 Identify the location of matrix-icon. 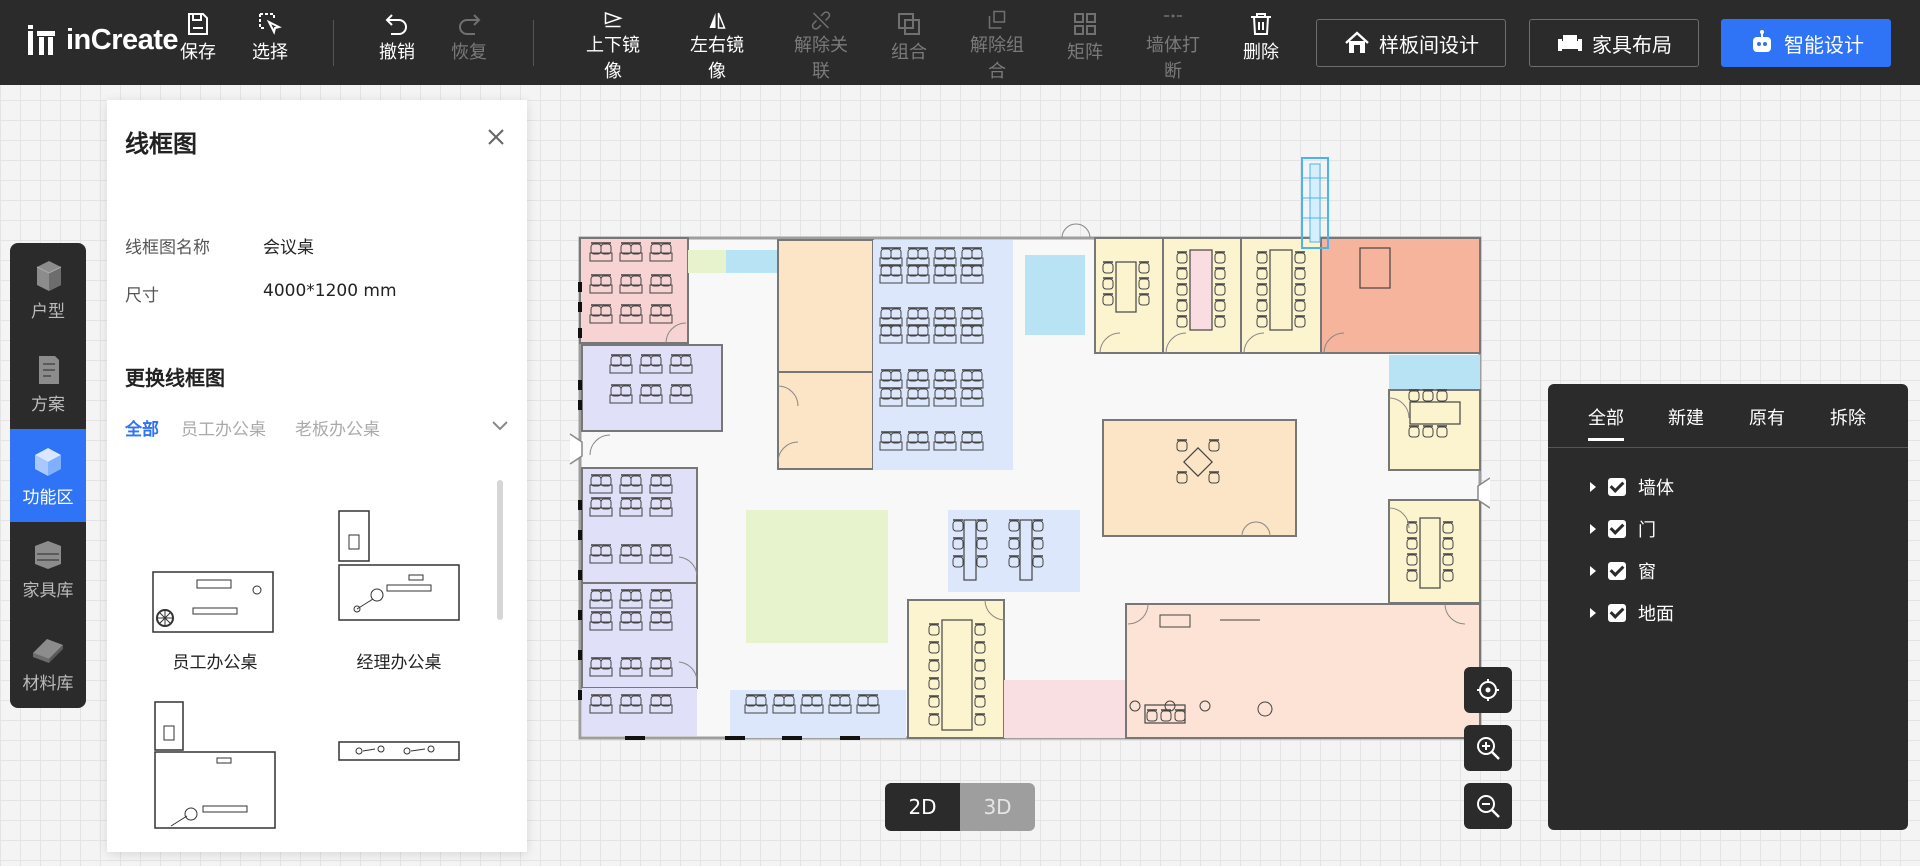
(1085, 24).